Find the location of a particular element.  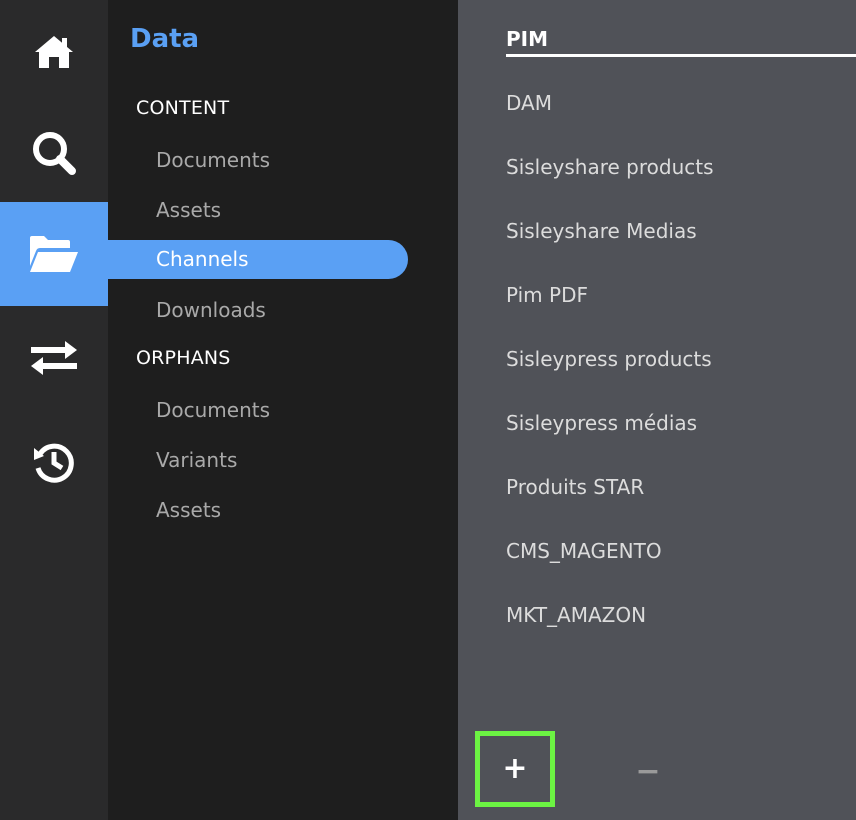

channel-item-sisleyshare-medias: Sisleyshare Medias is located at coordinates (601, 231).